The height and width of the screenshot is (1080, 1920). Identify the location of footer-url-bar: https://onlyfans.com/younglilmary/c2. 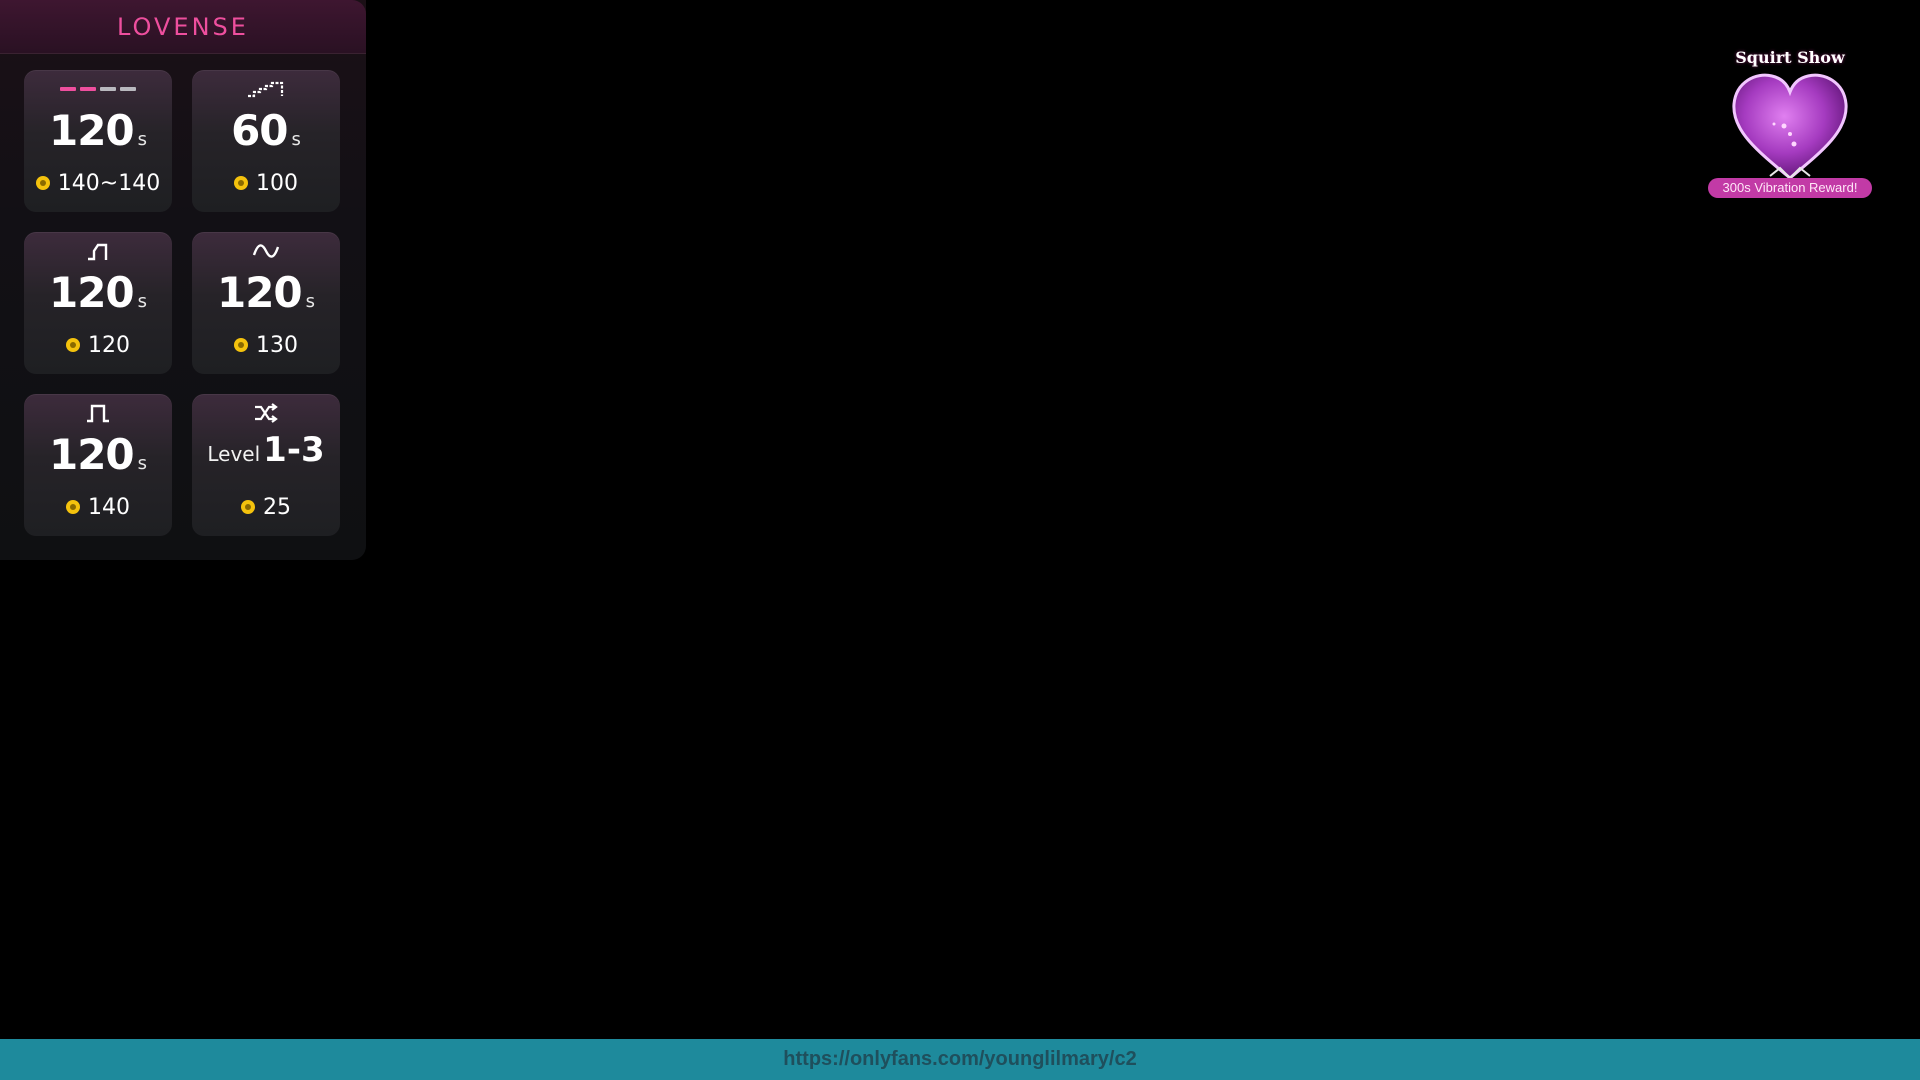
(960, 1059).